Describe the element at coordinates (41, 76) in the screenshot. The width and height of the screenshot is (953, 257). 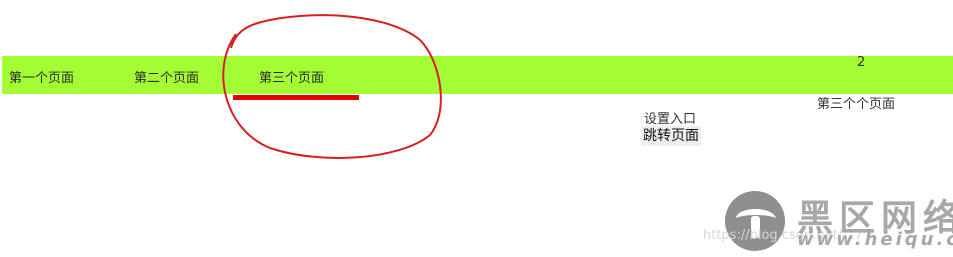
I see `tab-first-page: 第一个页面` at that location.